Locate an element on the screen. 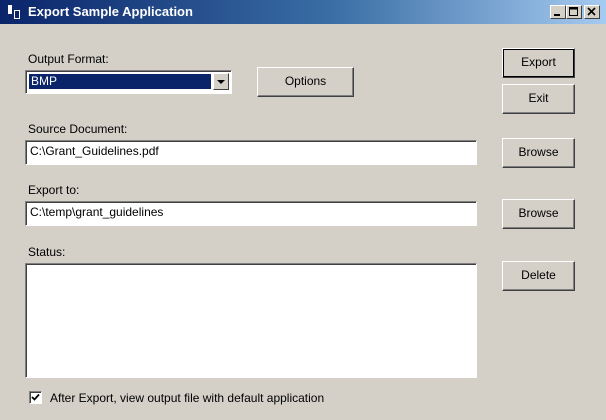 This screenshot has width=606, height=420. output-format-combobox: BMP is located at coordinates (128, 82).